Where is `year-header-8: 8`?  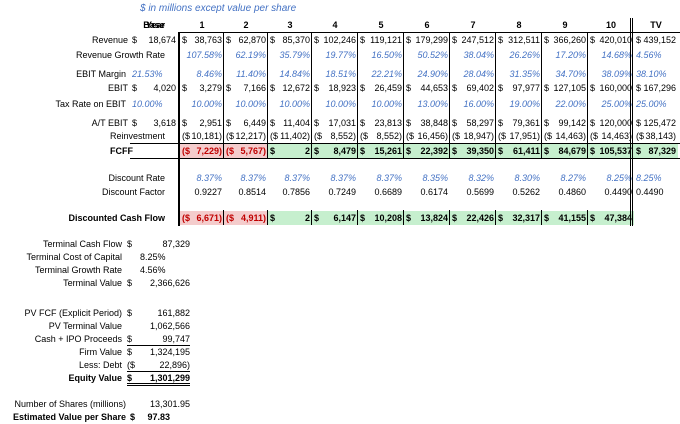
year-header-8: 8 is located at coordinates (519, 25).